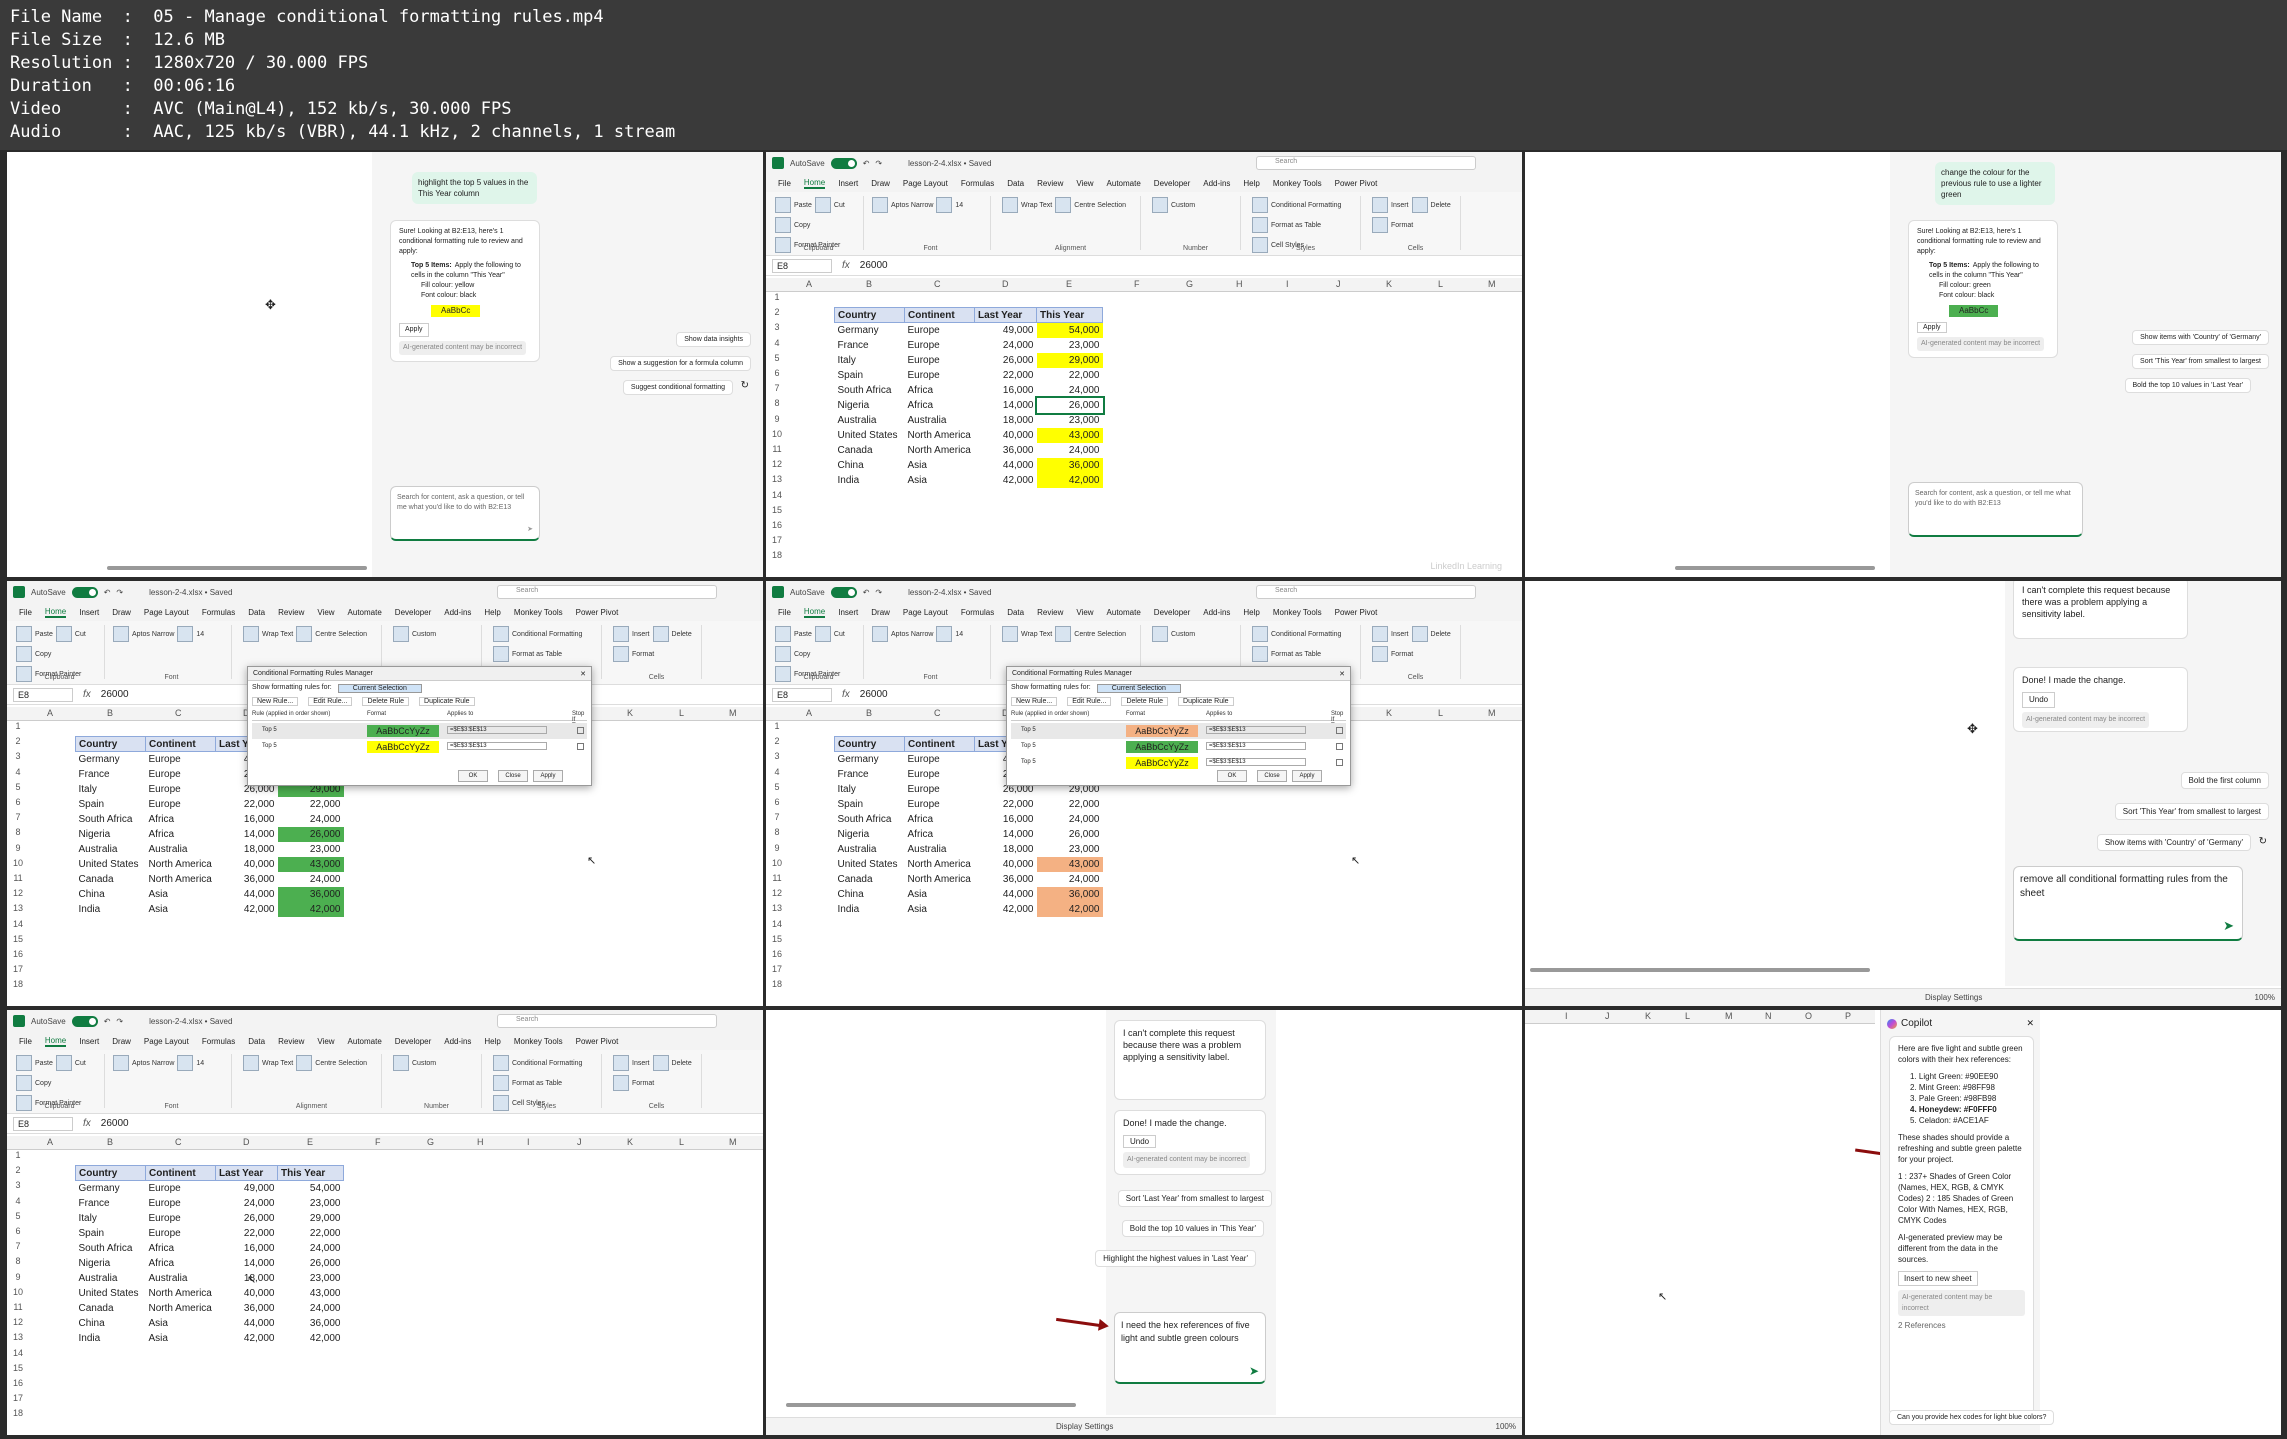 The width and height of the screenshot is (2287, 1439). Describe the element at coordinates (1286, 225) in the screenshot. I see `ribbon-format-table-button: Format as Table` at that location.